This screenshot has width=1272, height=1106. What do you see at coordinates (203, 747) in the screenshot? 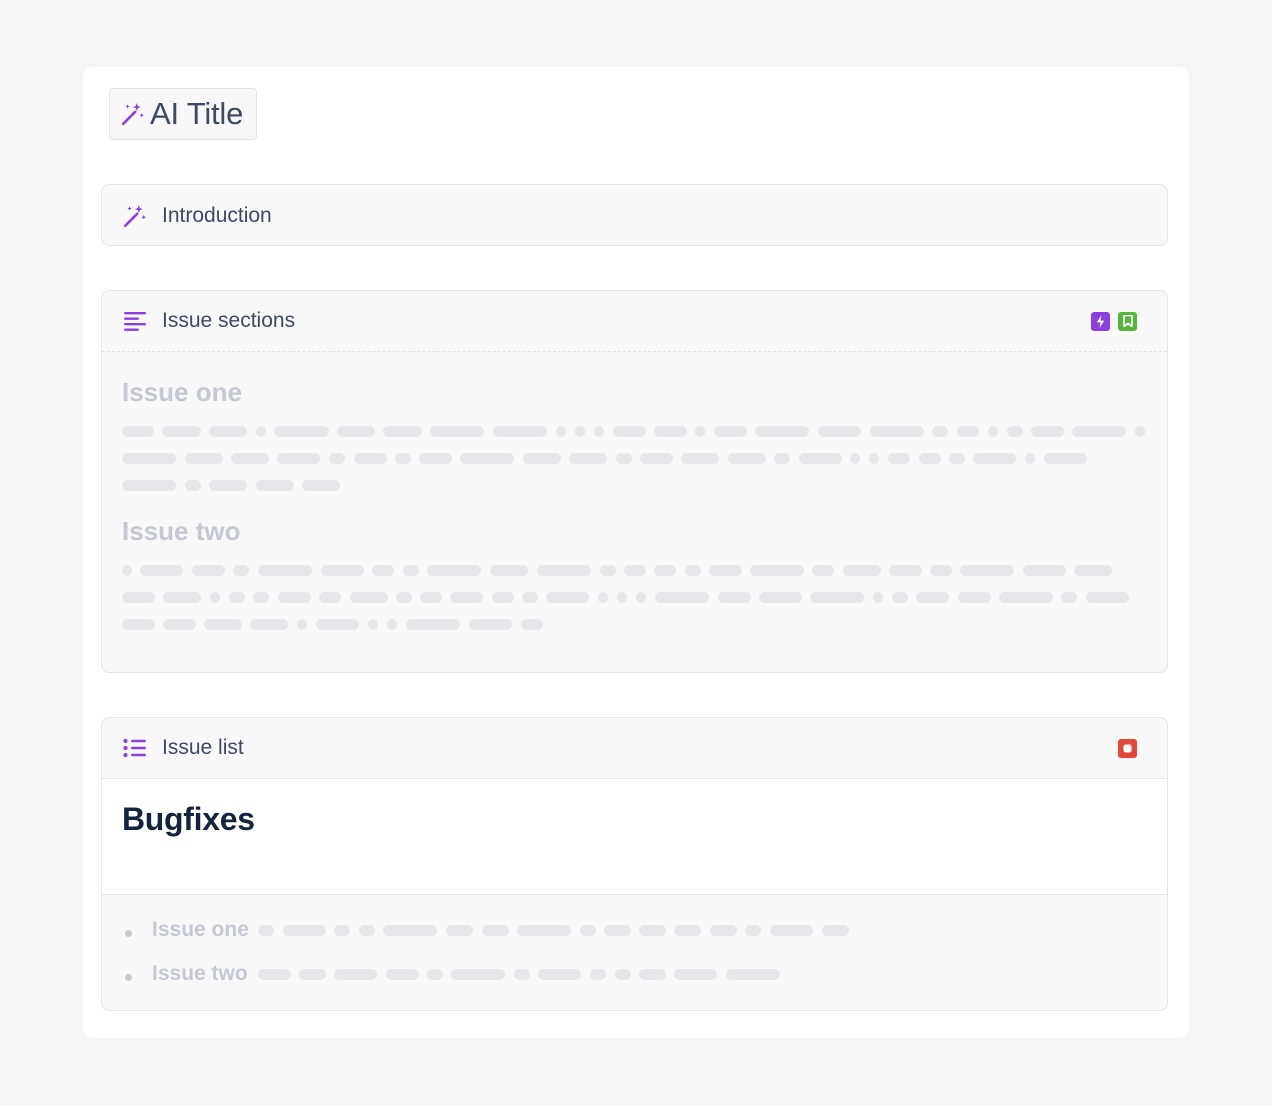
I see `issue-list-label: Issue list` at bounding box center [203, 747].